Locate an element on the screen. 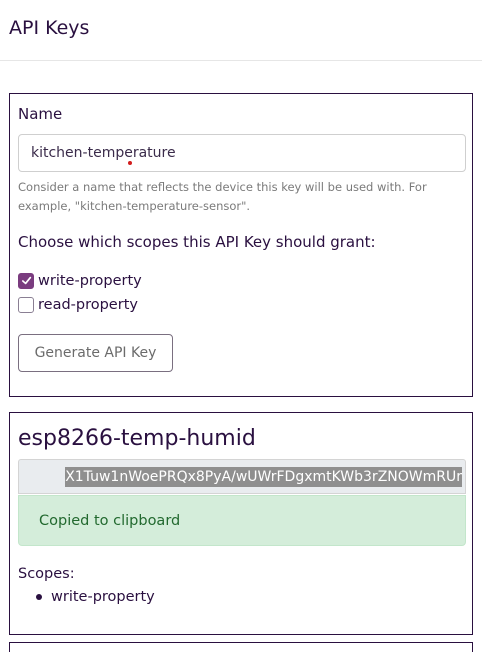 This screenshot has height=652, width=482. scope-option-read-property: read-property is located at coordinates (78, 305).